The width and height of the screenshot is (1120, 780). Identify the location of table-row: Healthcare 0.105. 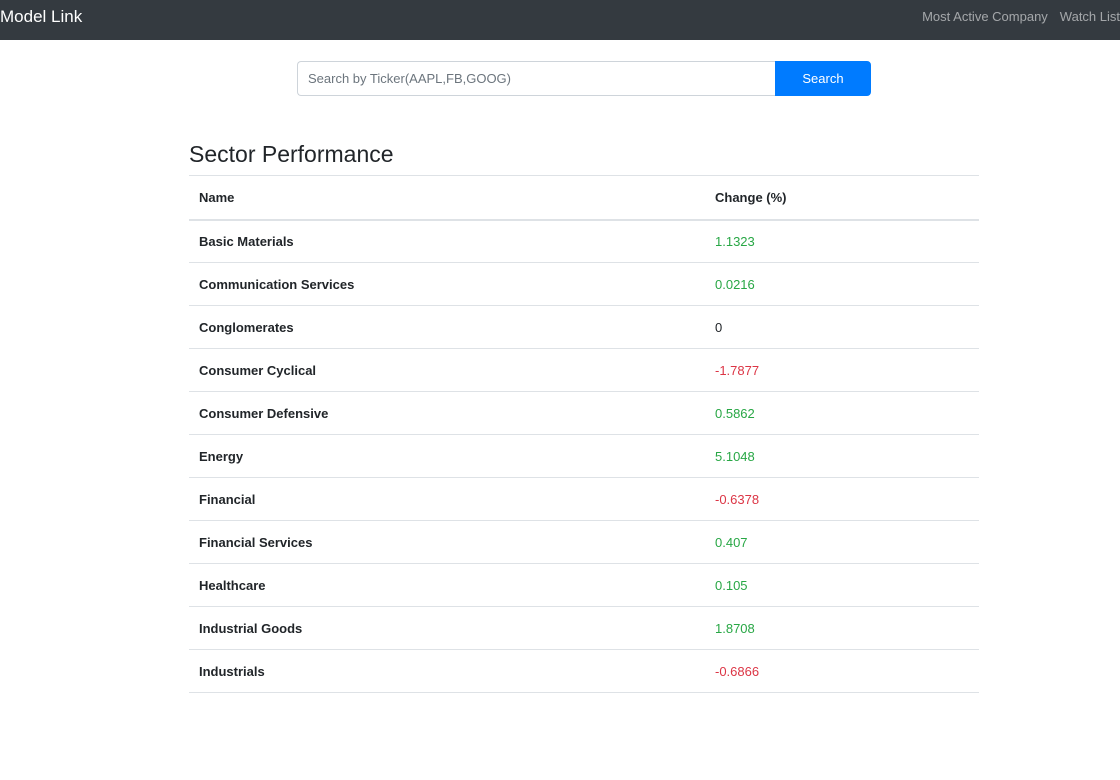
(584, 585).